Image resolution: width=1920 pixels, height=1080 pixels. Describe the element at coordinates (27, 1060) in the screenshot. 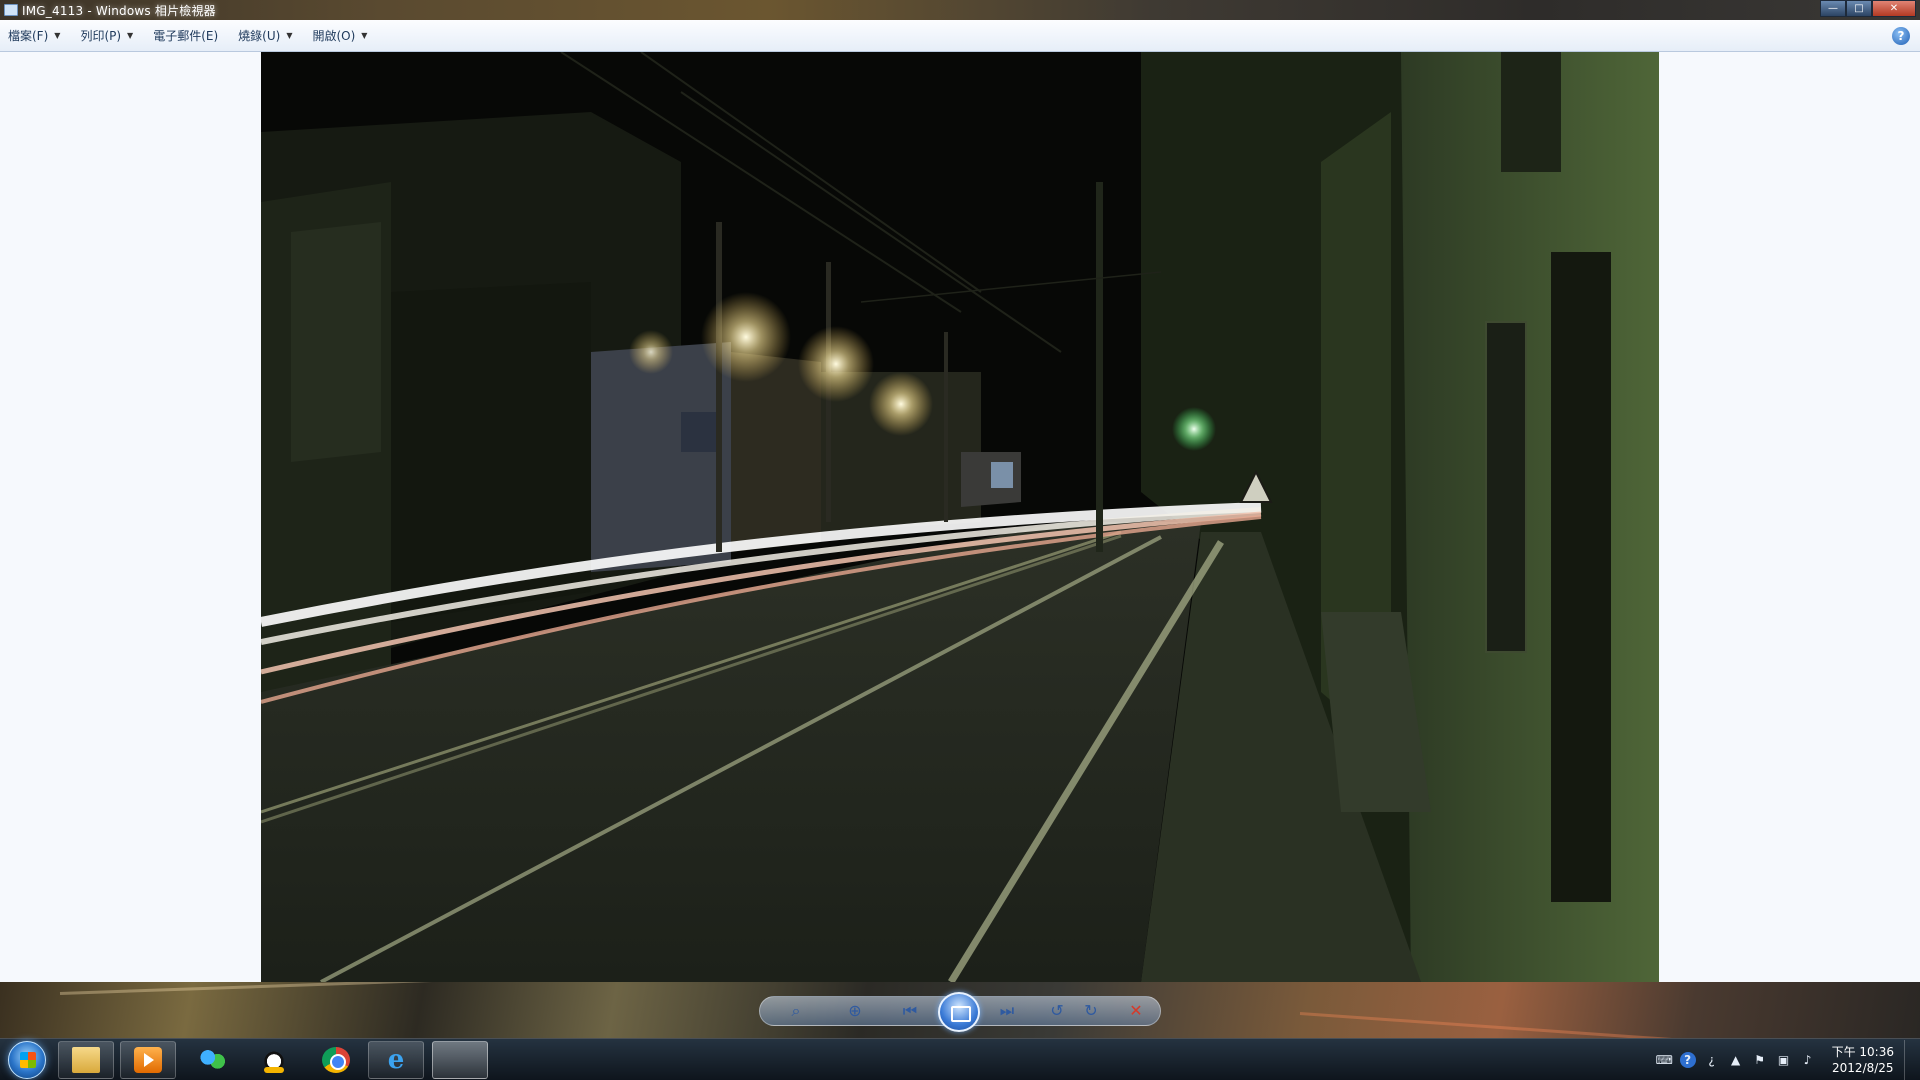

I see `start-button` at that location.